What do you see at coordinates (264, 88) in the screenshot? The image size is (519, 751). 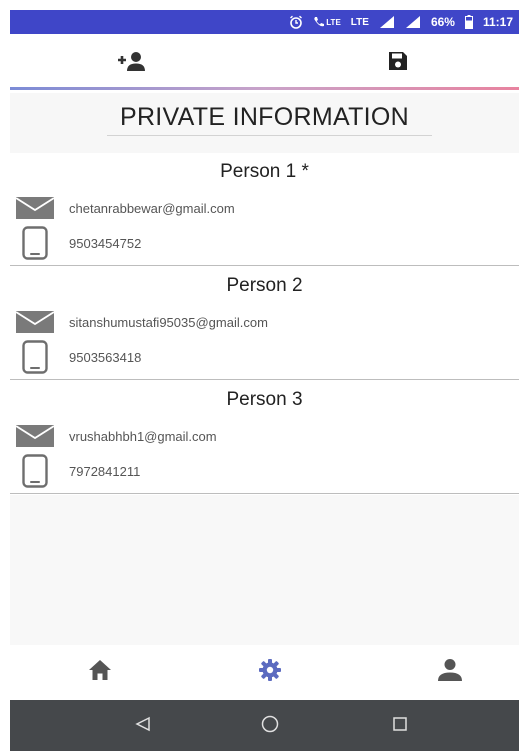 I see `toolbar-indicator` at bounding box center [264, 88].